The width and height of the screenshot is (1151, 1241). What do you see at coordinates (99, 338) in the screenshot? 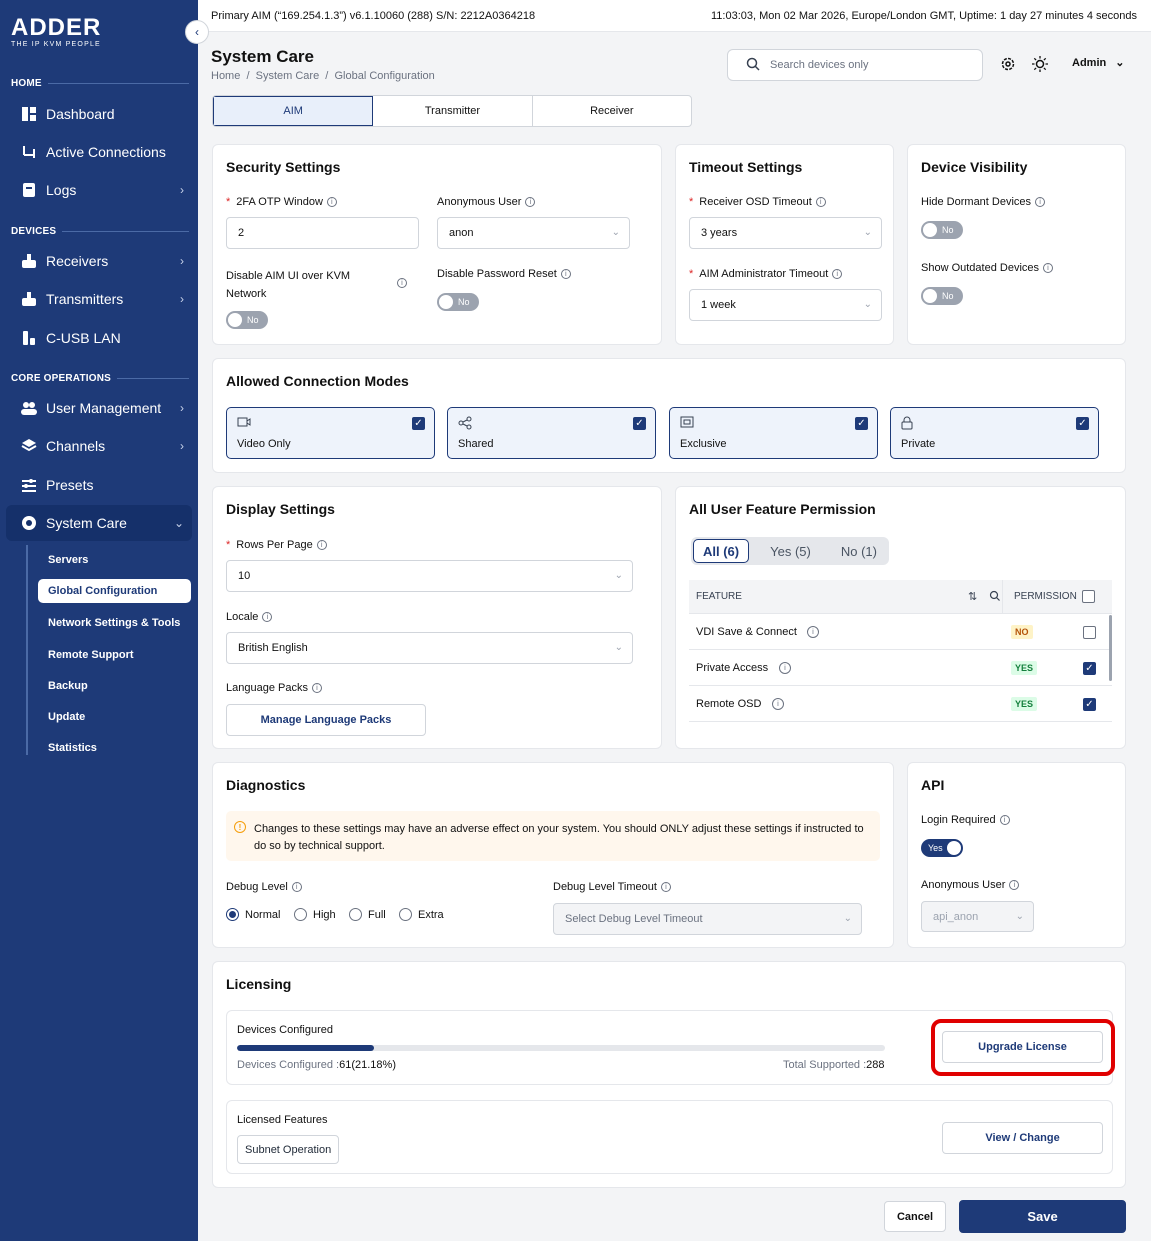
I see `sidebar-item-cusb-lan: C-USB LAN` at bounding box center [99, 338].